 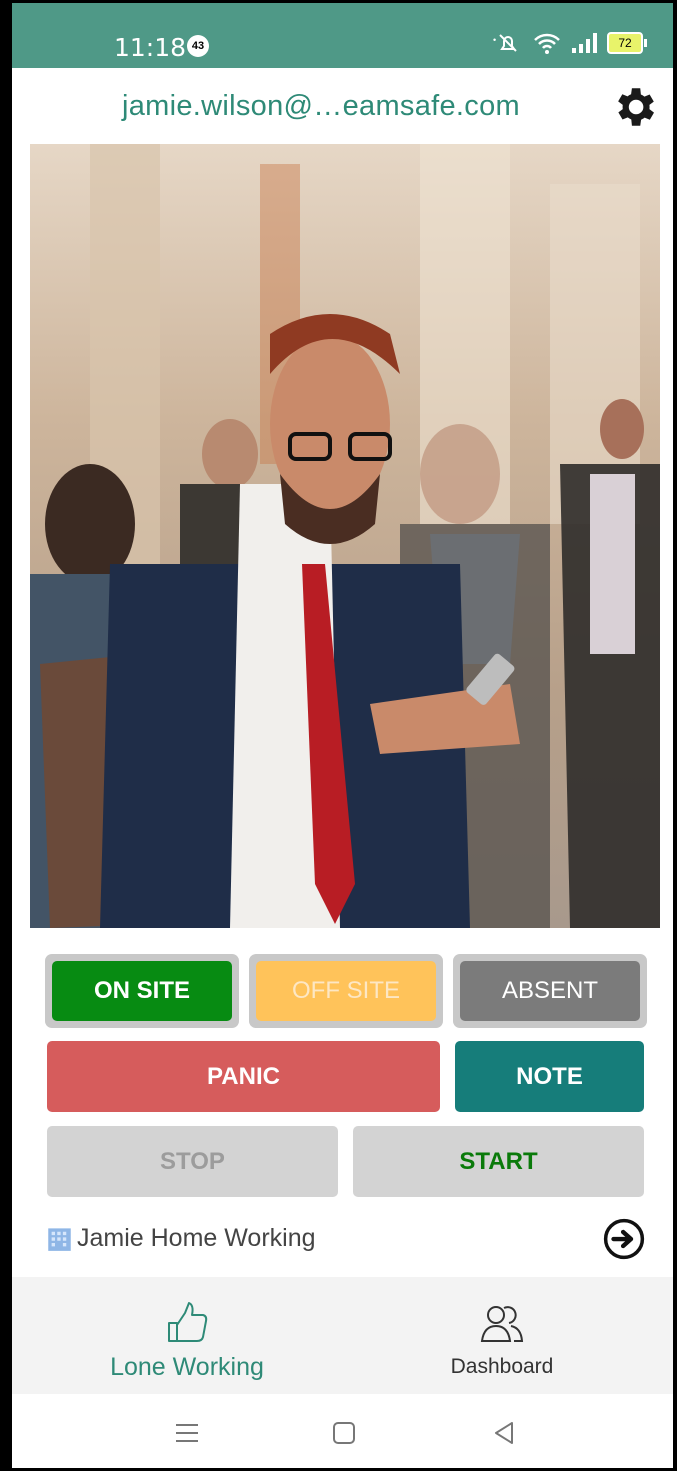 What do you see at coordinates (342, 1335) in the screenshot?
I see `bottom-tab-bar: Lone Working Dashboard` at bounding box center [342, 1335].